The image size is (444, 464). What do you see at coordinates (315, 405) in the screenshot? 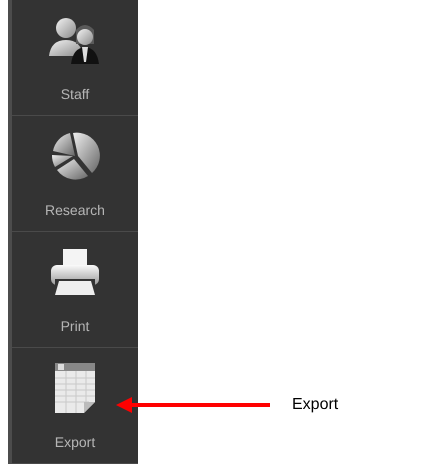
I see `callout-label: Export` at bounding box center [315, 405].